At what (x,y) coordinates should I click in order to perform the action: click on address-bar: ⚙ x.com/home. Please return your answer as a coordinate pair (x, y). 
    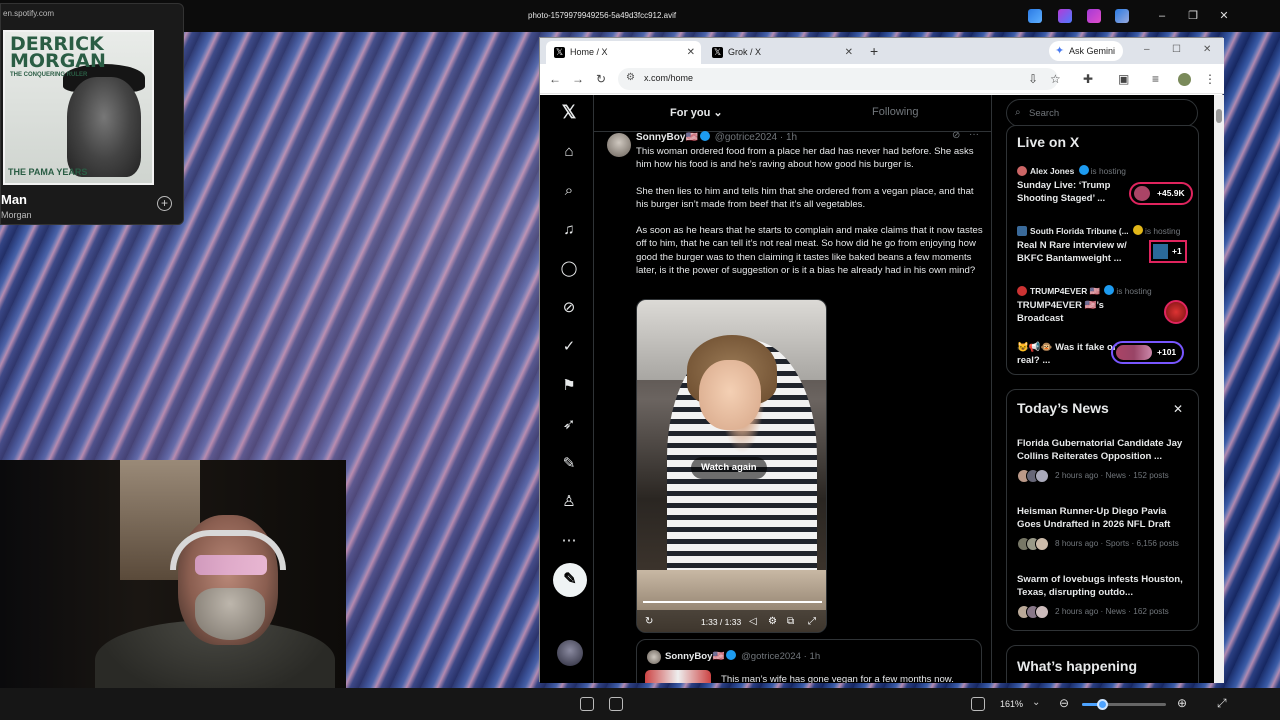
    Looking at the image, I should click on (838, 79).